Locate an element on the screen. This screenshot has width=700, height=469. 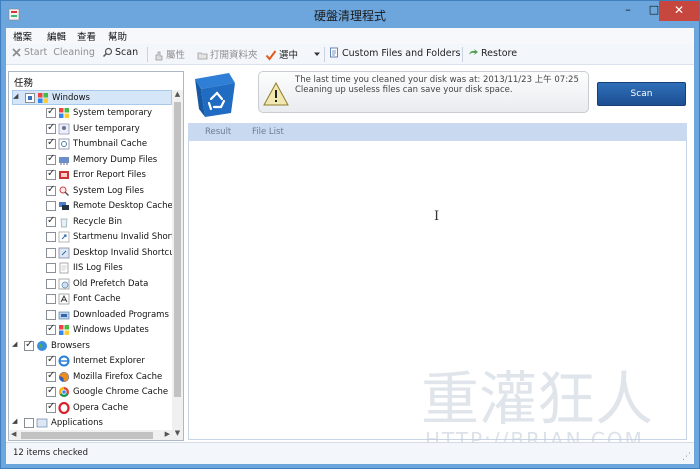
tree-item: Recycle Bin is located at coordinates (92, 222).